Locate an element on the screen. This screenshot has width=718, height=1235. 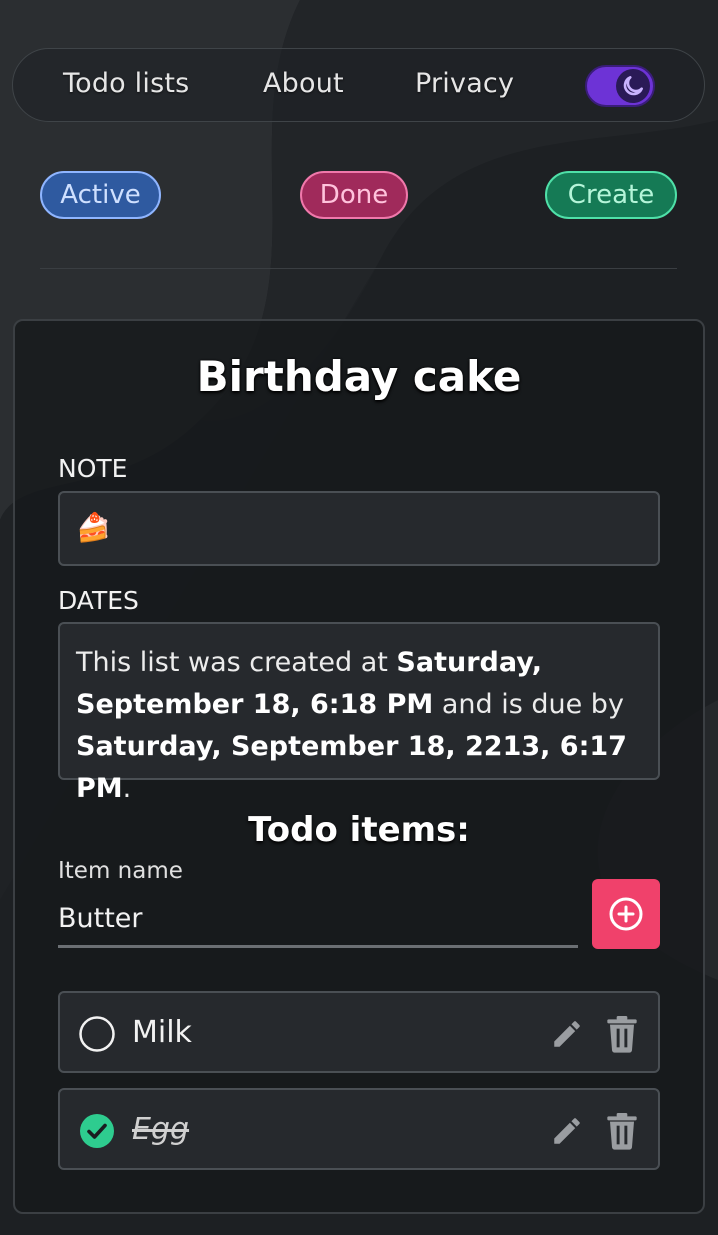
navbar: Todo lists About Privacy is located at coordinates (358, 85).